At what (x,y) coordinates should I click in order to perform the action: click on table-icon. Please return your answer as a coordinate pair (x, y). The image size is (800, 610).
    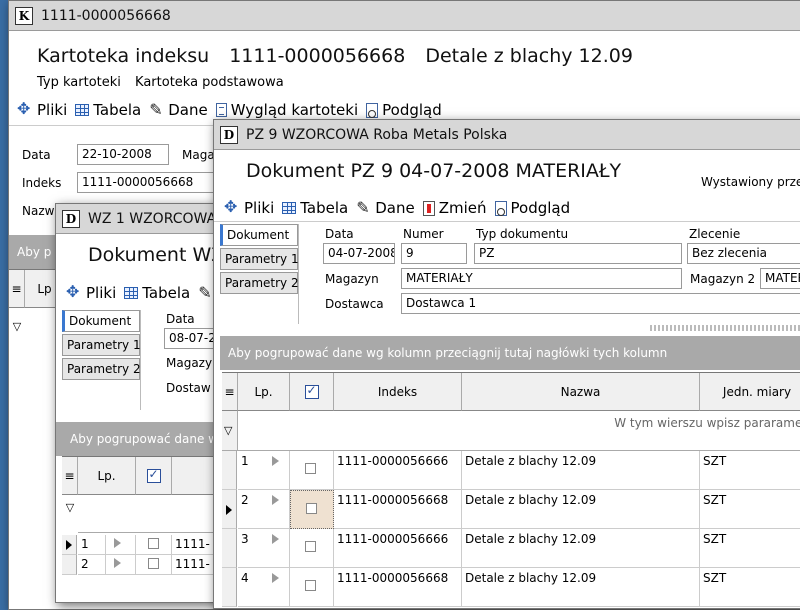
    Looking at the image, I should click on (82, 110).